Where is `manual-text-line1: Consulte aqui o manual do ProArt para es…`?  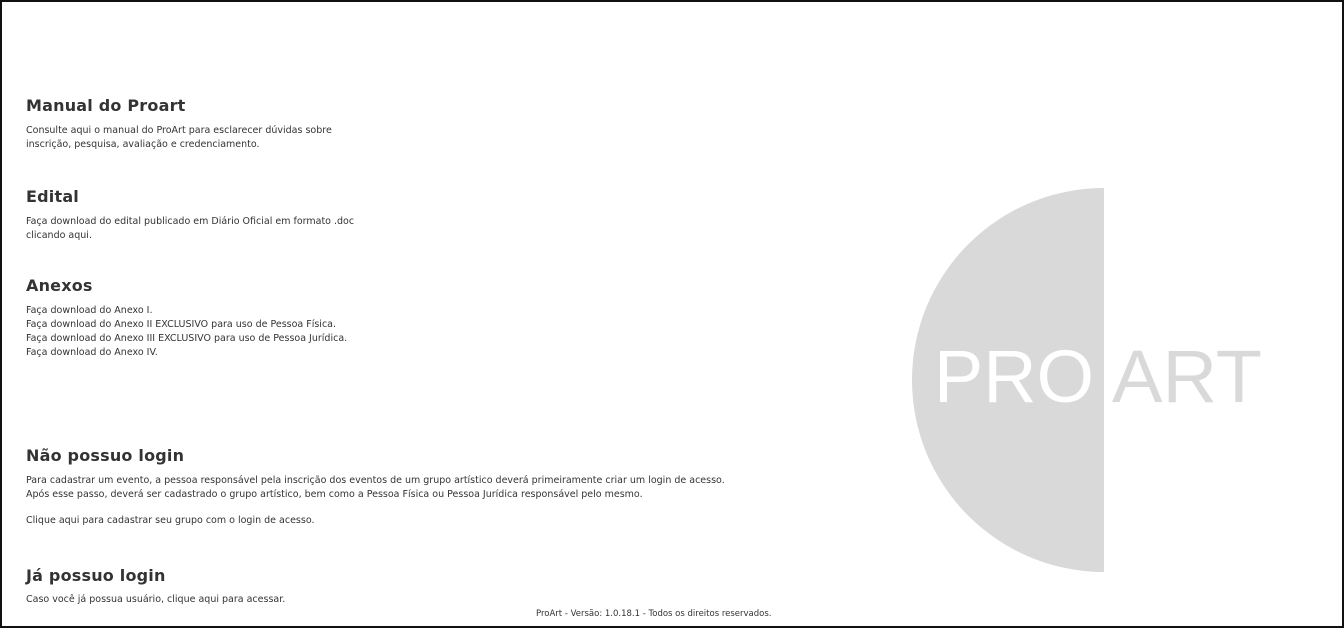
manual-text-line1: Consulte aqui o manual do ProArt para es… is located at coordinates (179, 130).